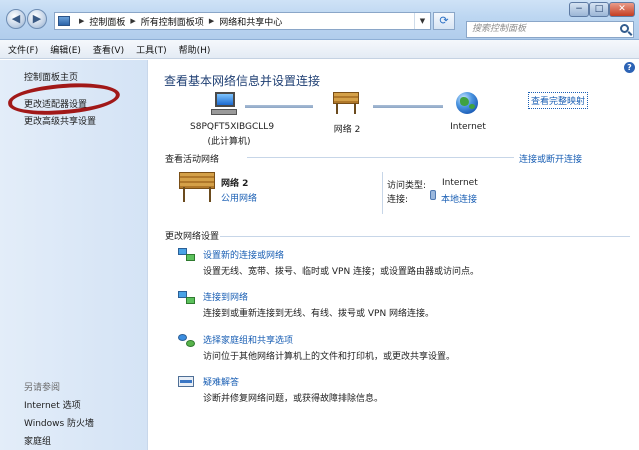 This screenshot has width=639, height=450. What do you see at coordinates (242, 81) in the screenshot?
I see `page-title: 查看基本网络信息并设置连接` at bounding box center [242, 81].